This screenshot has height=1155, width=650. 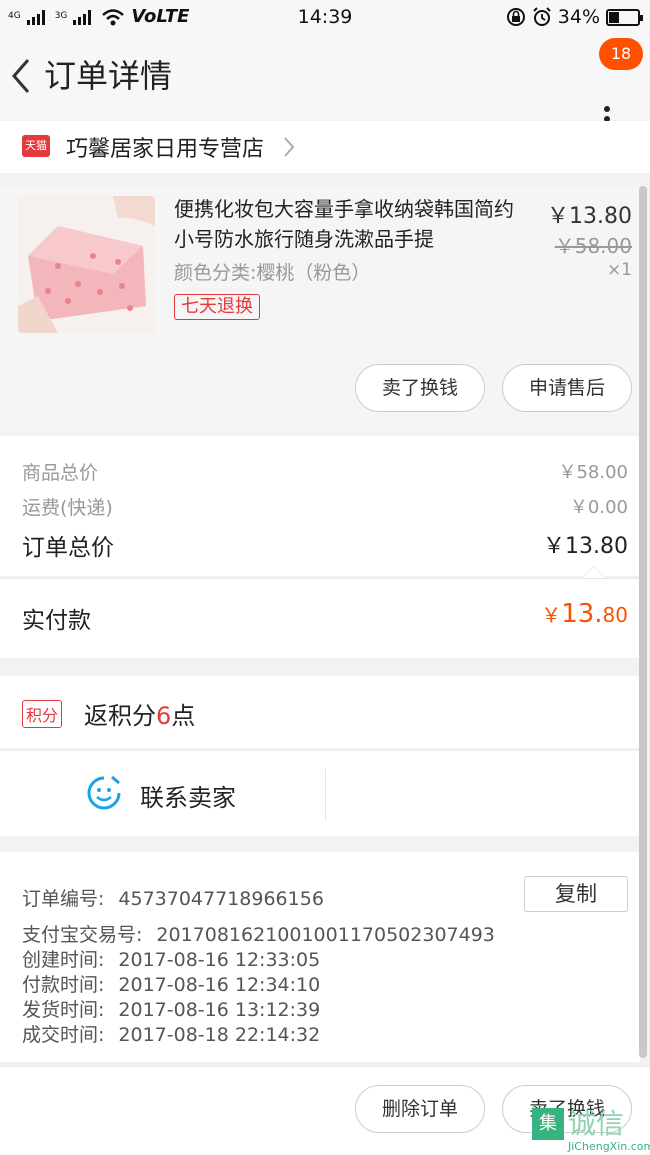 I want to click on product-variant: 颜色分类:樱桃（粉色）, so click(x=272, y=273).